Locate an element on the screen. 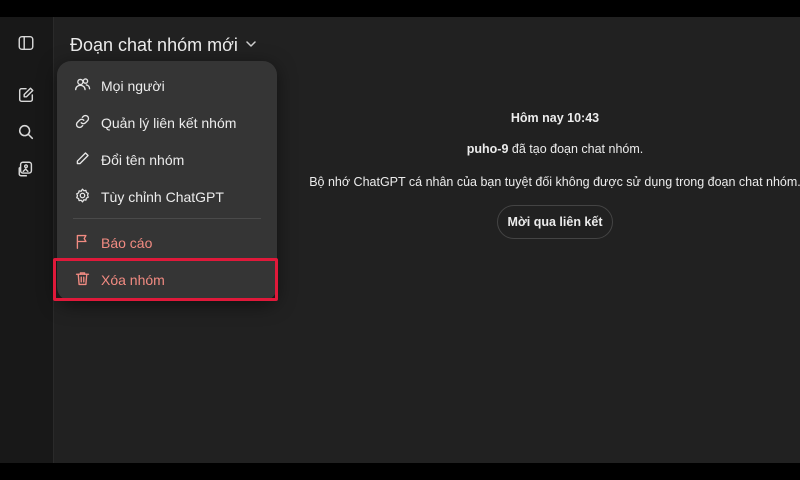 The image size is (800, 480). creator-action: đã tạo đoạn chat nhóm. is located at coordinates (577, 149).